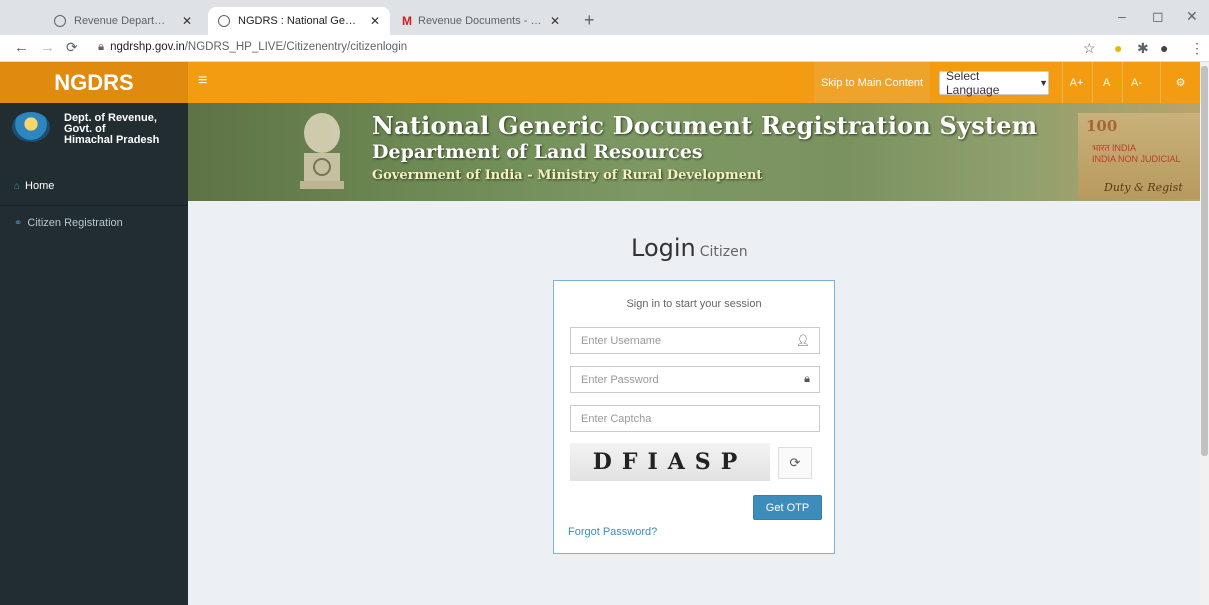  I want to click on skip-to-content-link: Skip to Main Content, so click(872, 82).